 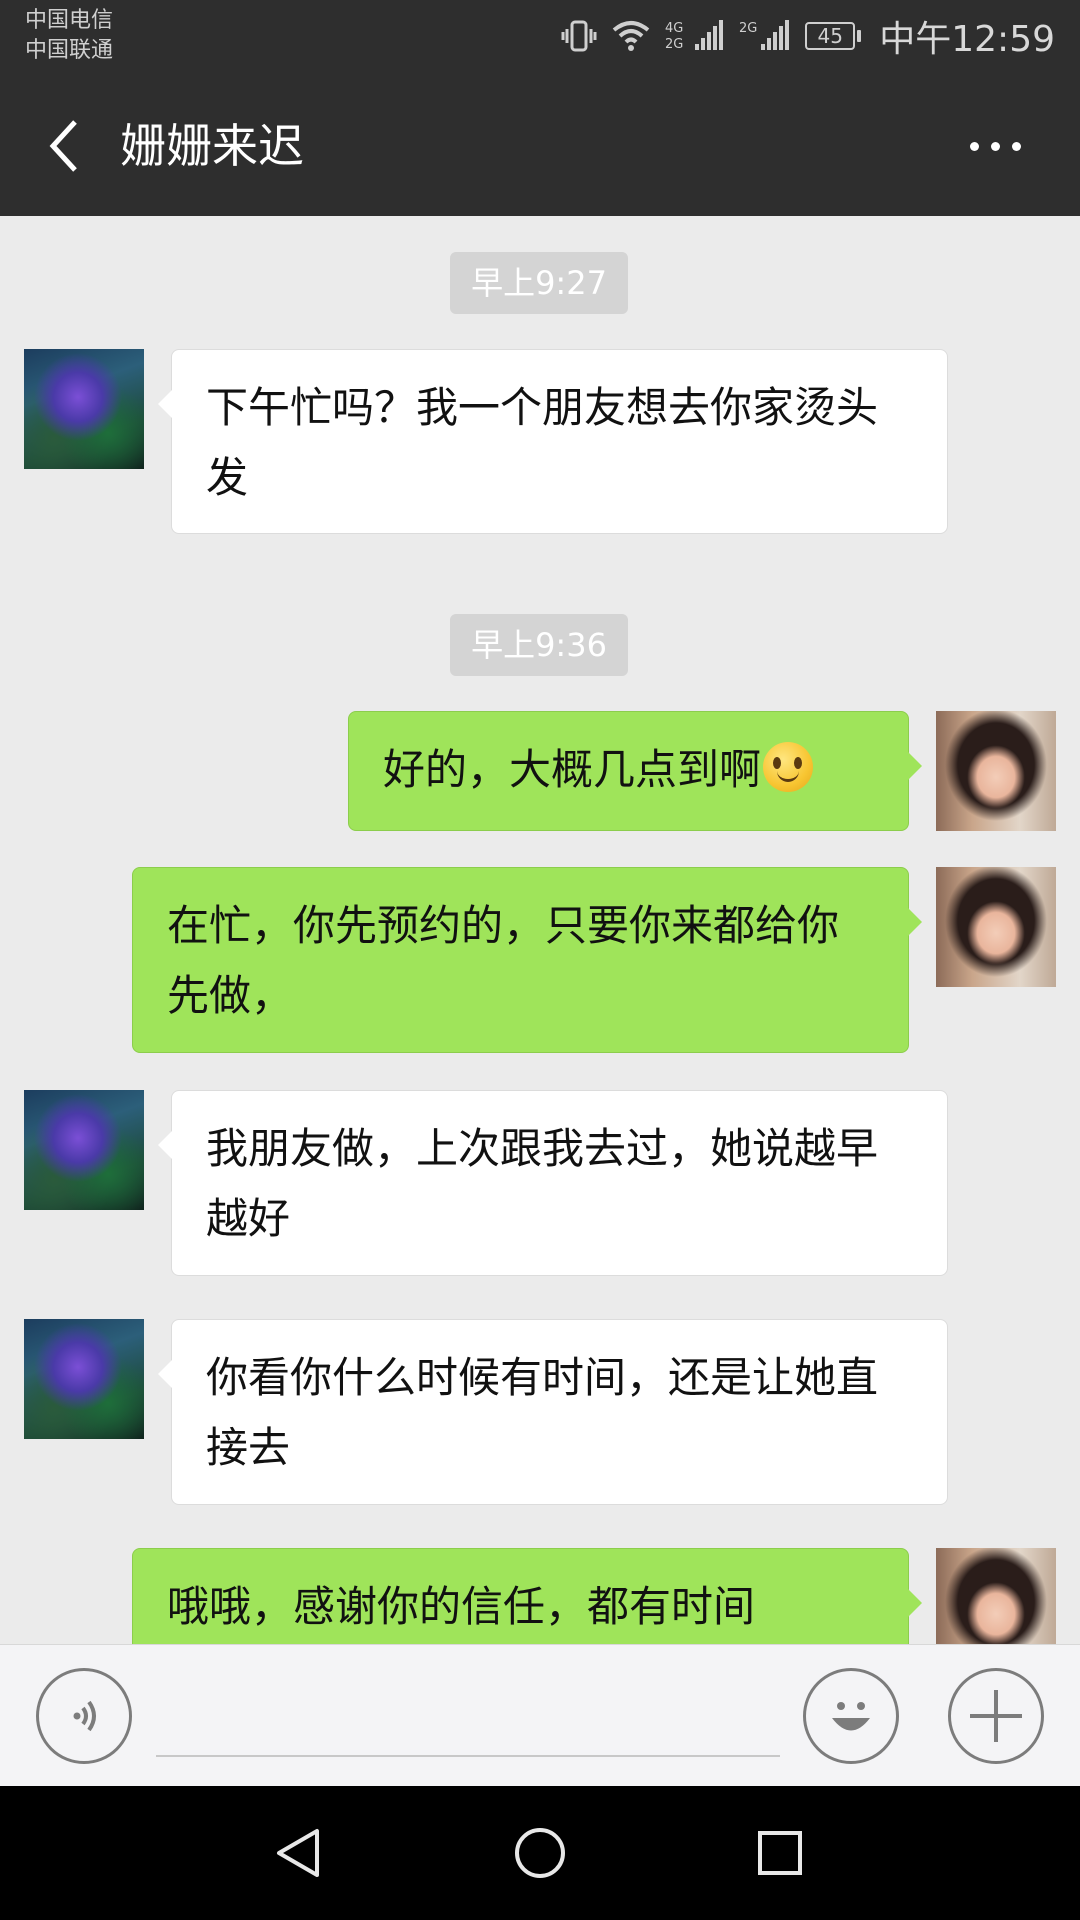 I want to click on message-text: 好的，大概几点到啊, so click(x=572, y=769).